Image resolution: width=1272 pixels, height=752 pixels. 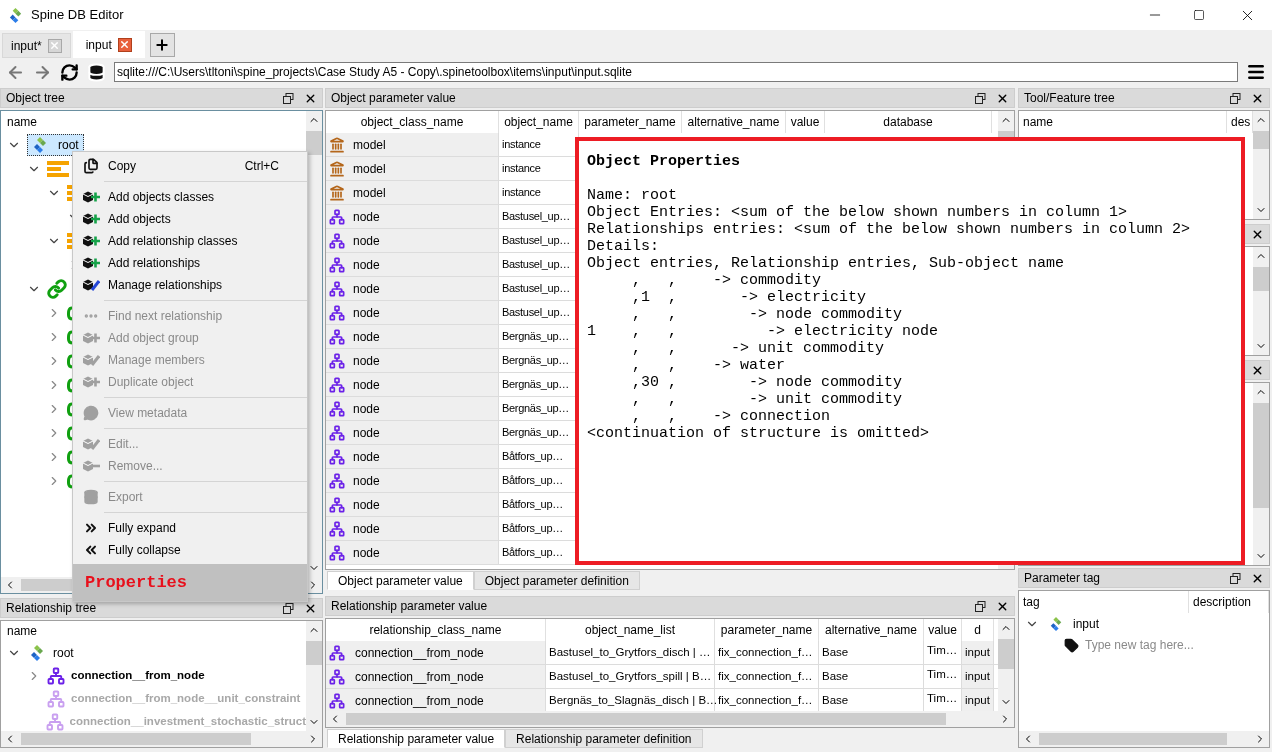 I want to click on column-header: tag, so click(x=1104, y=602).